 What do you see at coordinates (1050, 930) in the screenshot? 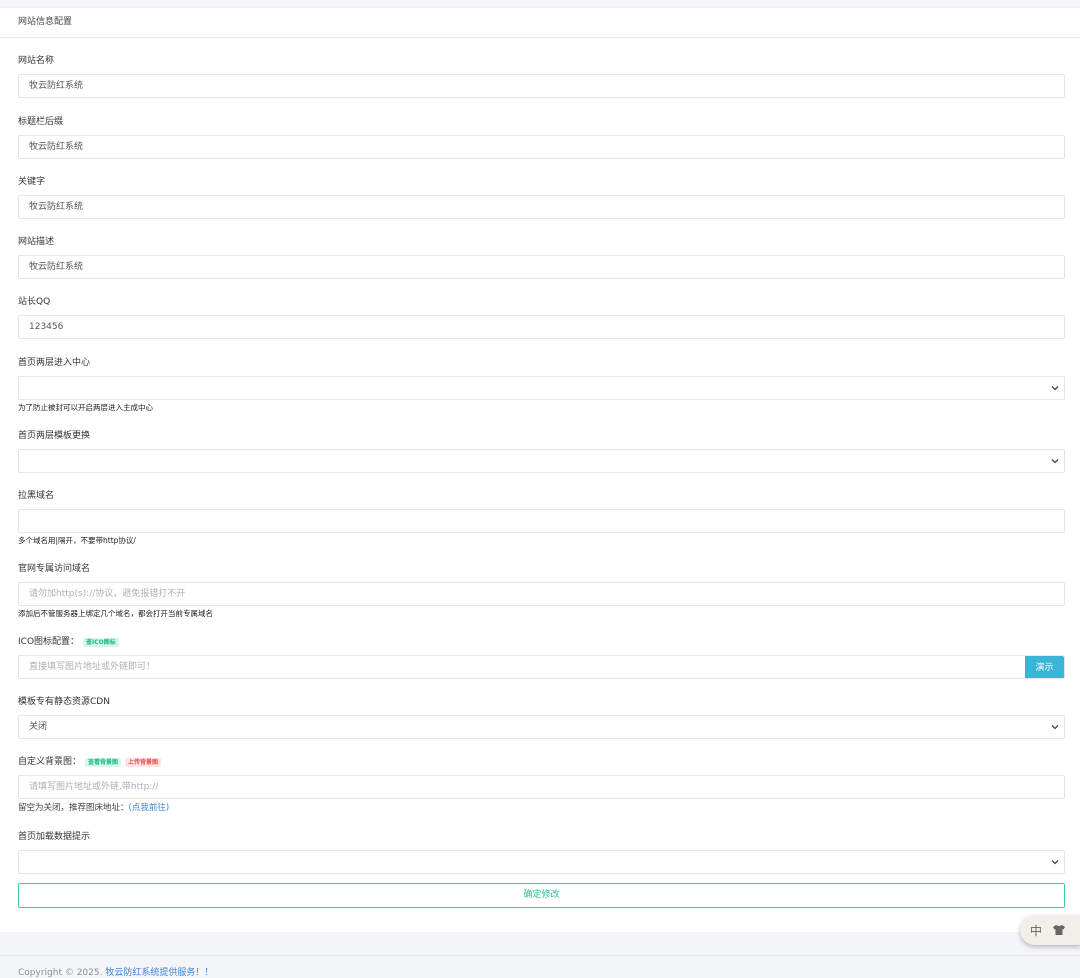
I see `language-widget: 中` at bounding box center [1050, 930].